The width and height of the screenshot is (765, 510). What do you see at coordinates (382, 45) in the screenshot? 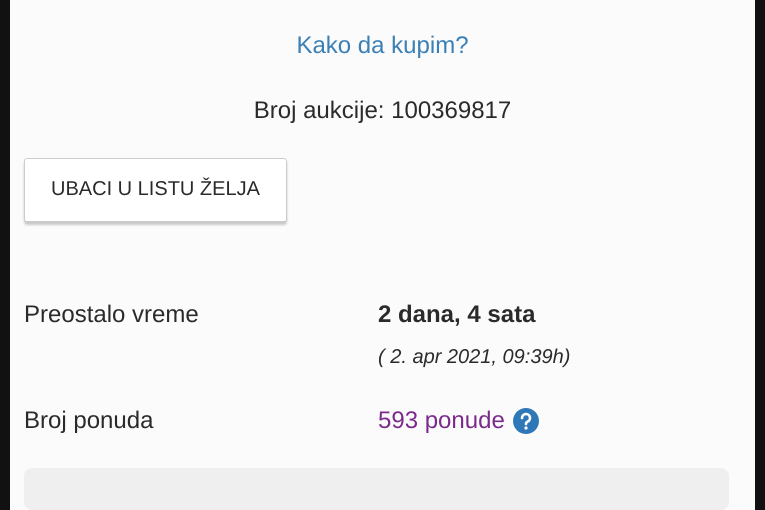
I see `how-to-buy-link: Kako da kupim?` at bounding box center [382, 45].